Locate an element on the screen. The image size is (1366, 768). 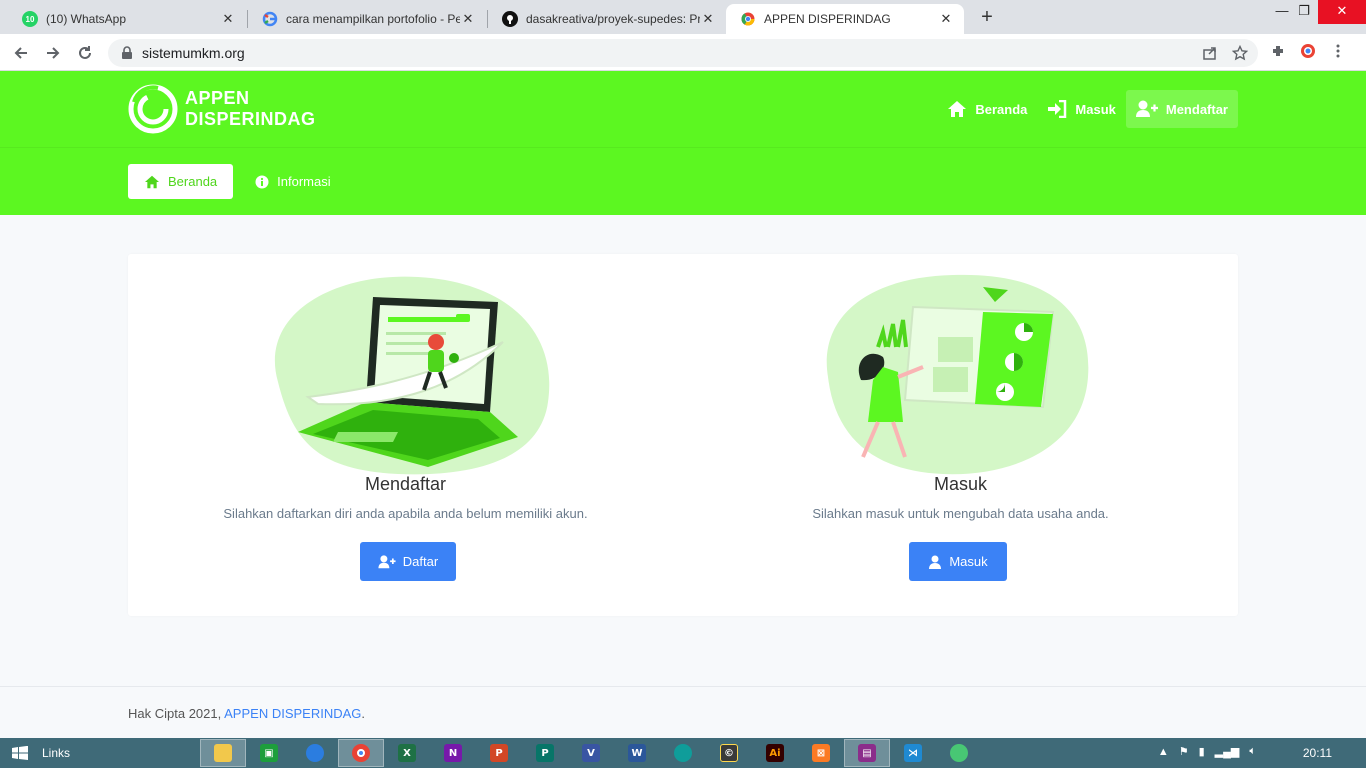
illustrator-icon: Ai is located at coordinates (775, 753).